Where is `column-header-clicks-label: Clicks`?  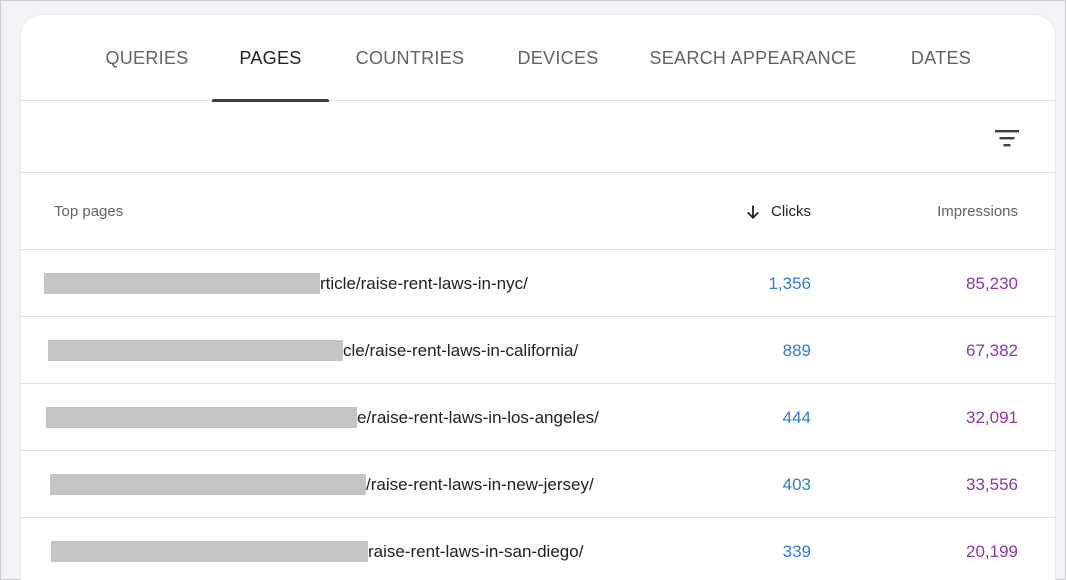
column-header-clicks-label: Clicks is located at coordinates (791, 211).